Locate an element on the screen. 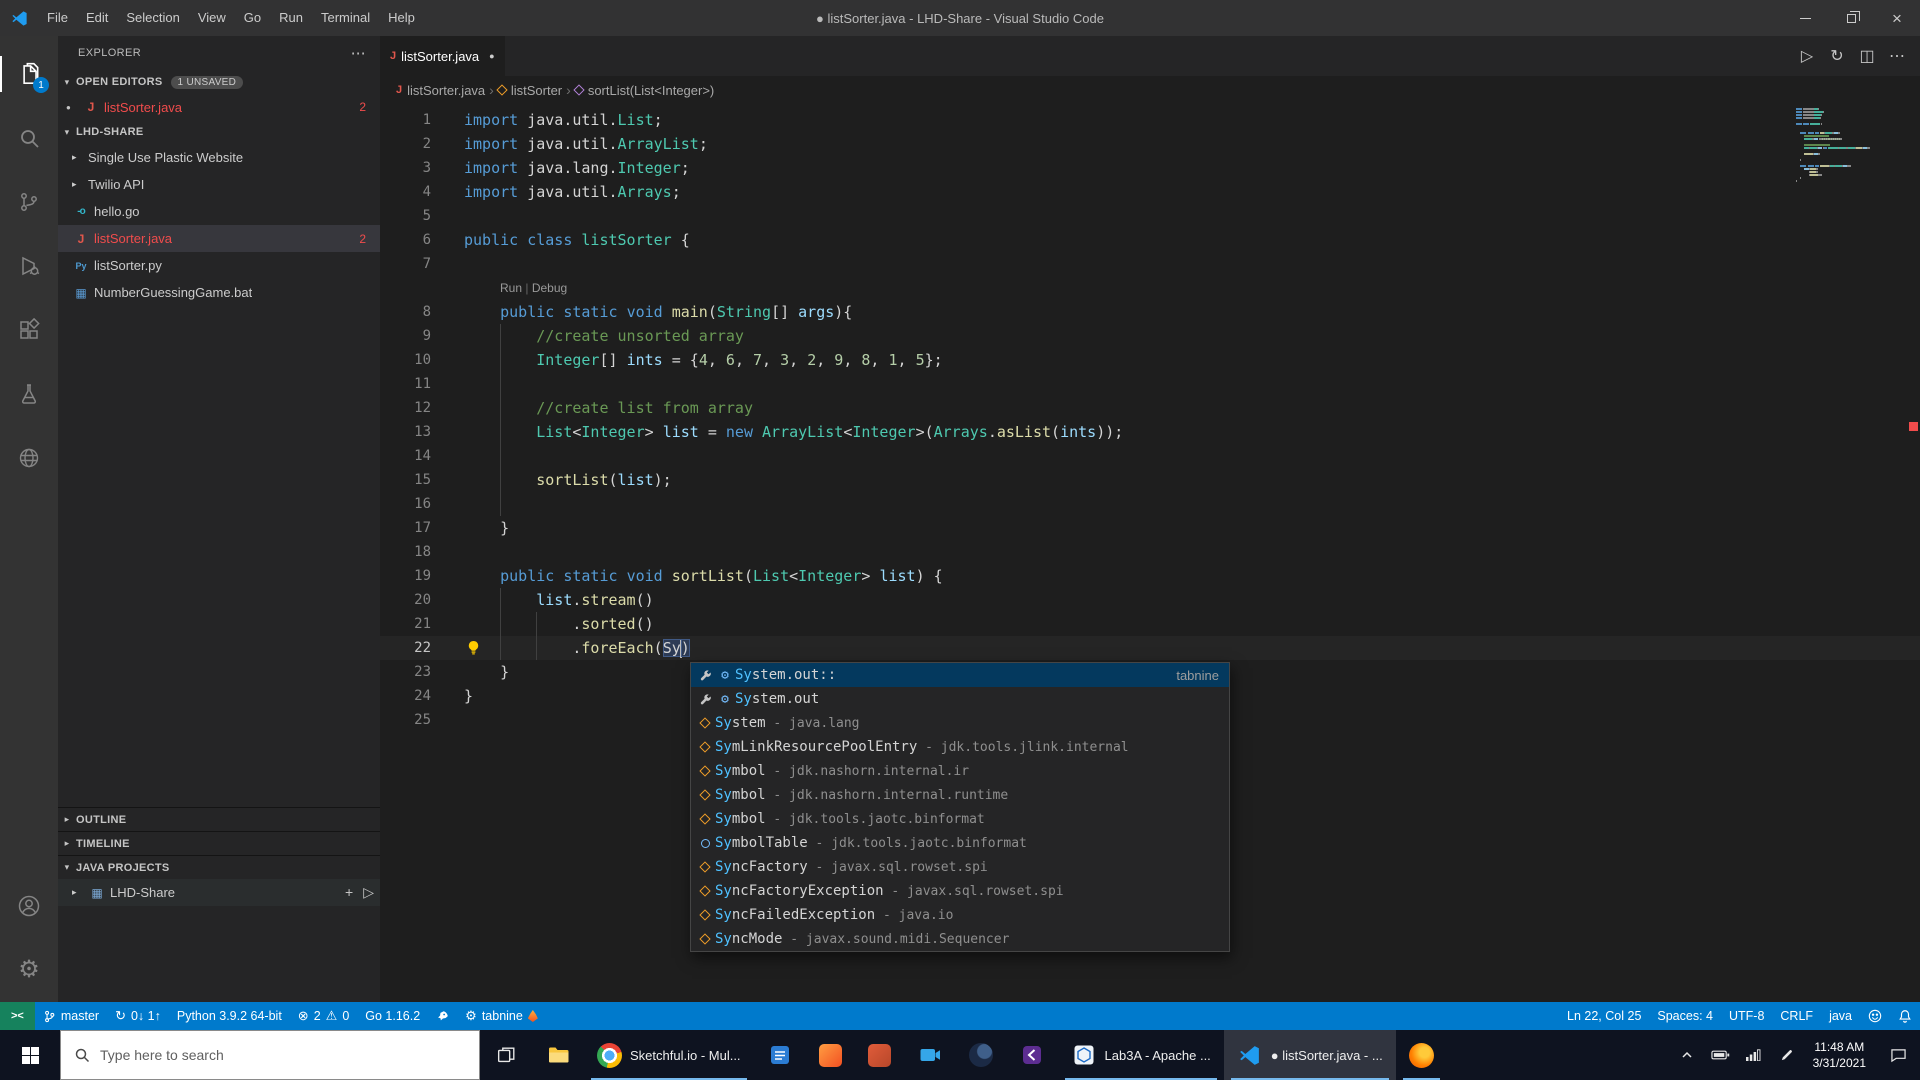  status-git-sync: ↻ 0↓ 1↑ is located at coordinates (138, 1016).